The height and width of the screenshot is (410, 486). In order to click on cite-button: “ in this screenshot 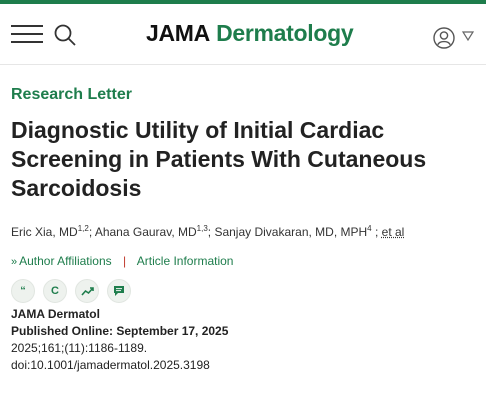, I will do `click(23, 291)`.